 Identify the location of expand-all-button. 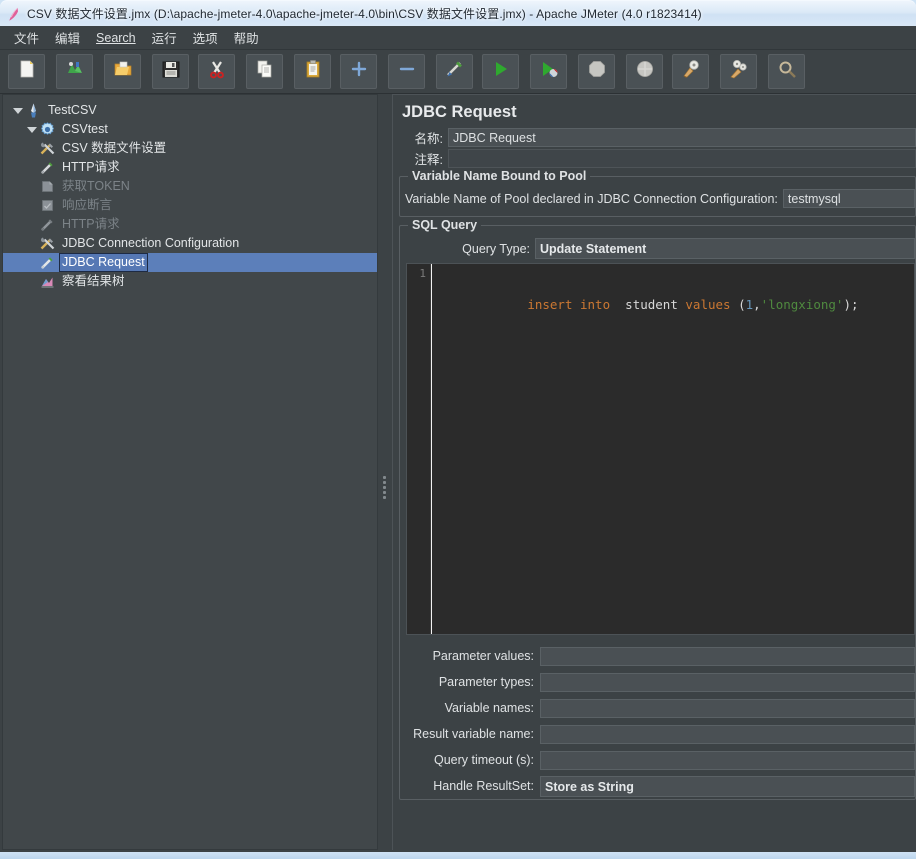
(358, 71).